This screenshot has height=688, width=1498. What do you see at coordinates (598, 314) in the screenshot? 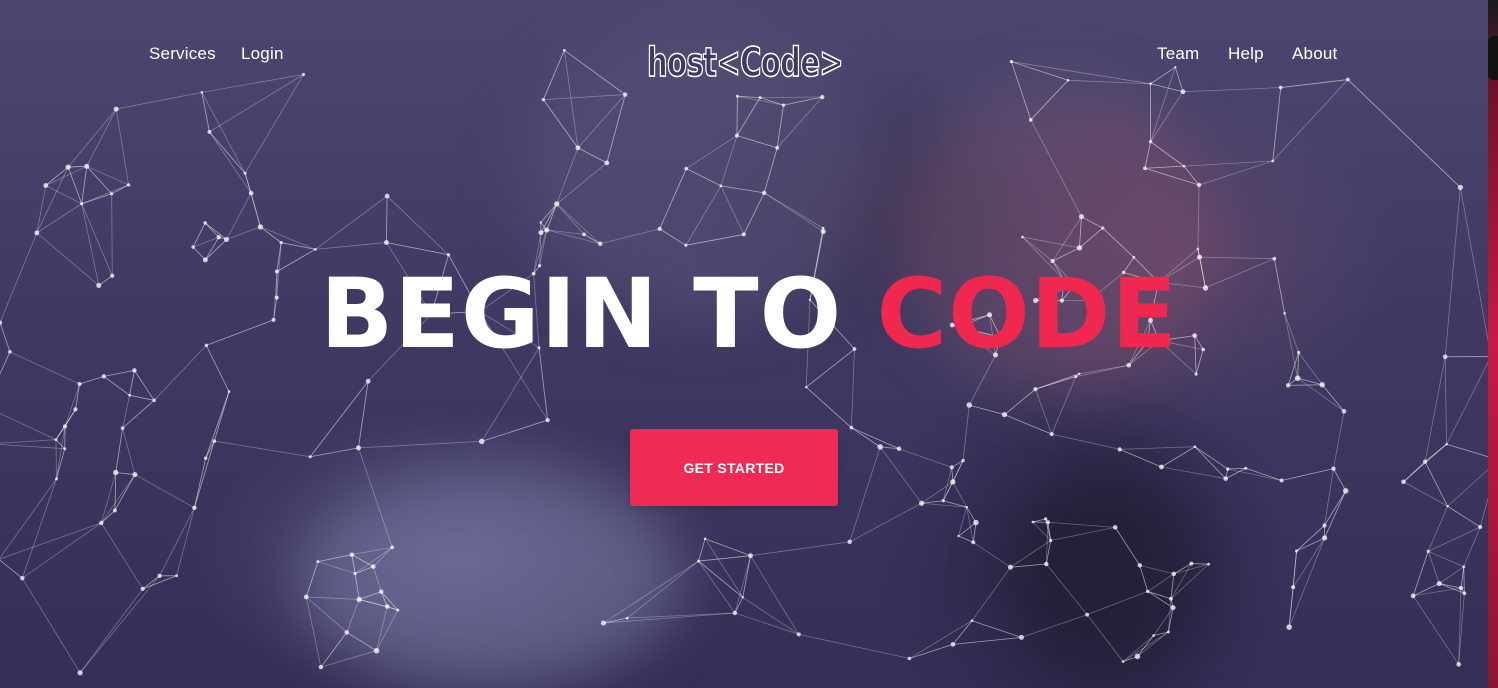
I see `headline-main-text: BEGIN TO` at bounding box center [598, 314].